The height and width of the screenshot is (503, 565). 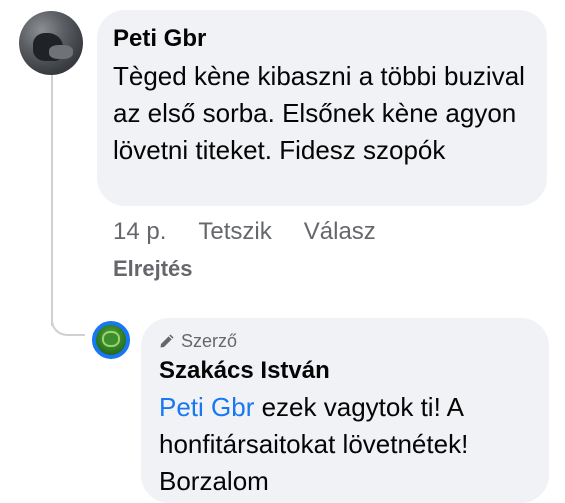 I want to click on reply-button: Válasz, so click(x=340, y=232).